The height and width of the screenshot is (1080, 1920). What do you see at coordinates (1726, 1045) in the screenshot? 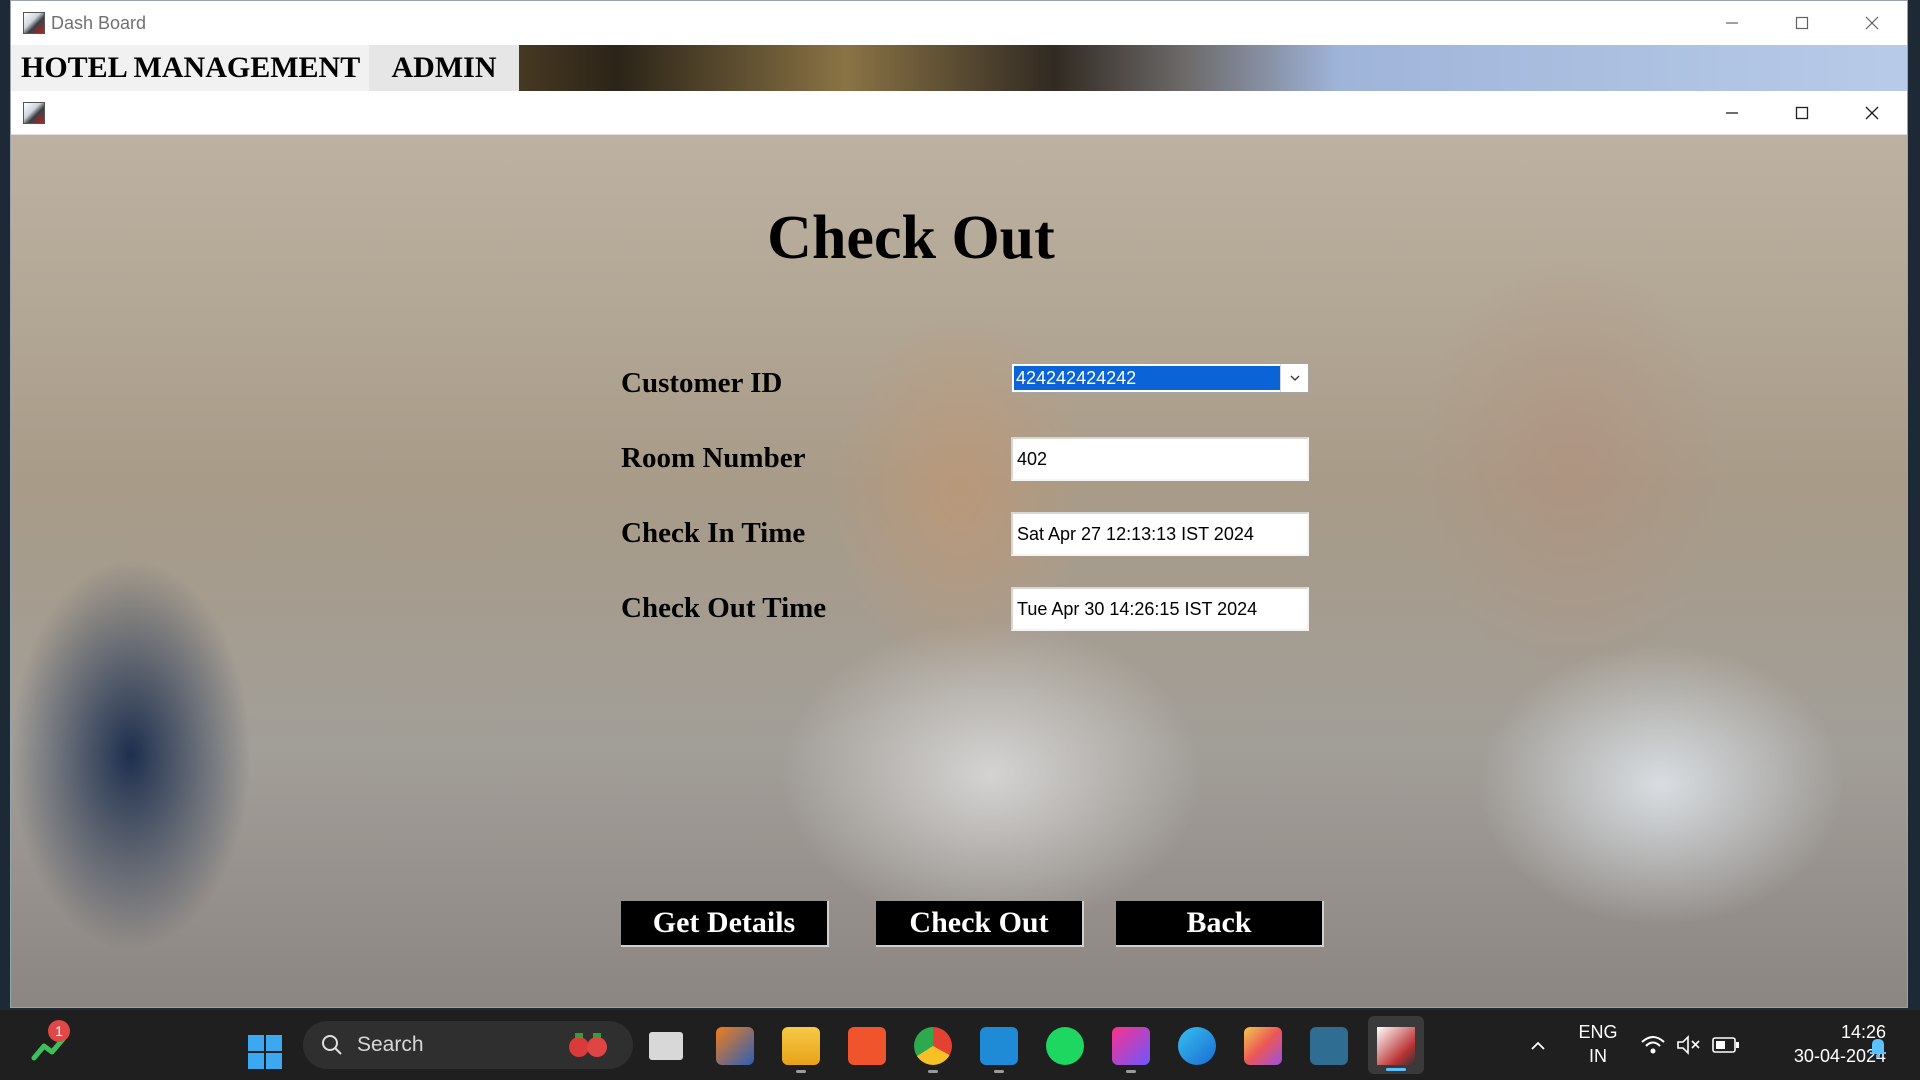
I see `battery-icon` at bounding box center [1726, 1045].